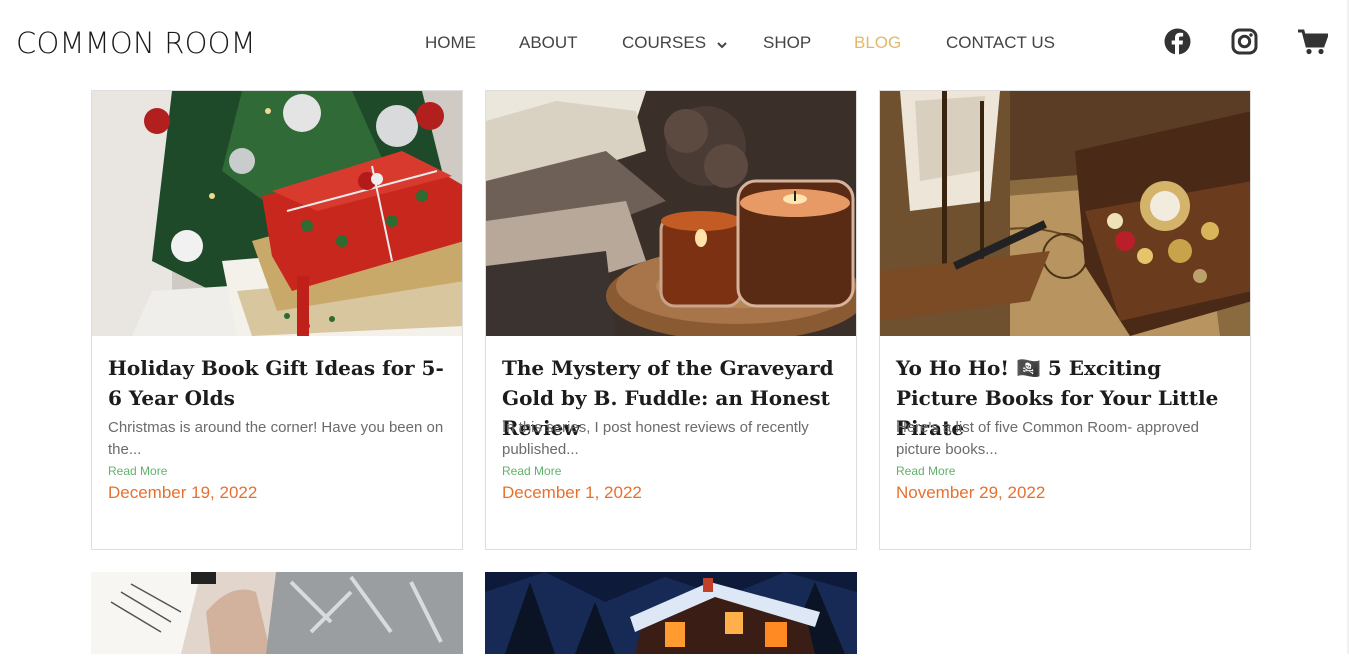  I want to click on facebook-icon, so click(1177, 44).